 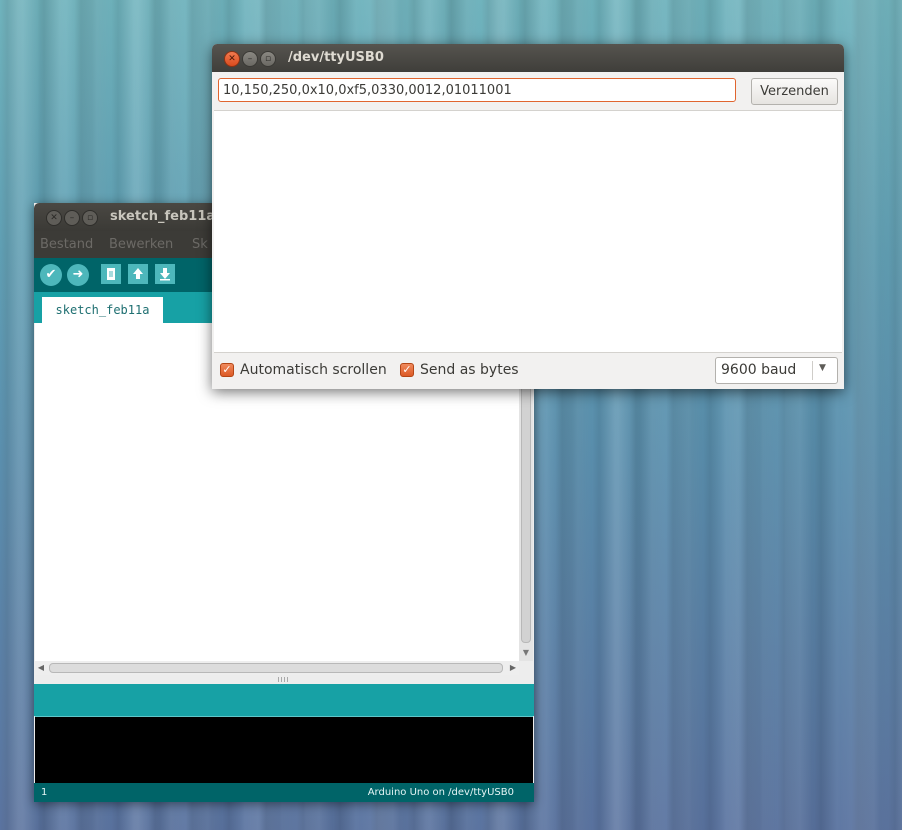 I want to click on open-button, so click(x=138, y=274).